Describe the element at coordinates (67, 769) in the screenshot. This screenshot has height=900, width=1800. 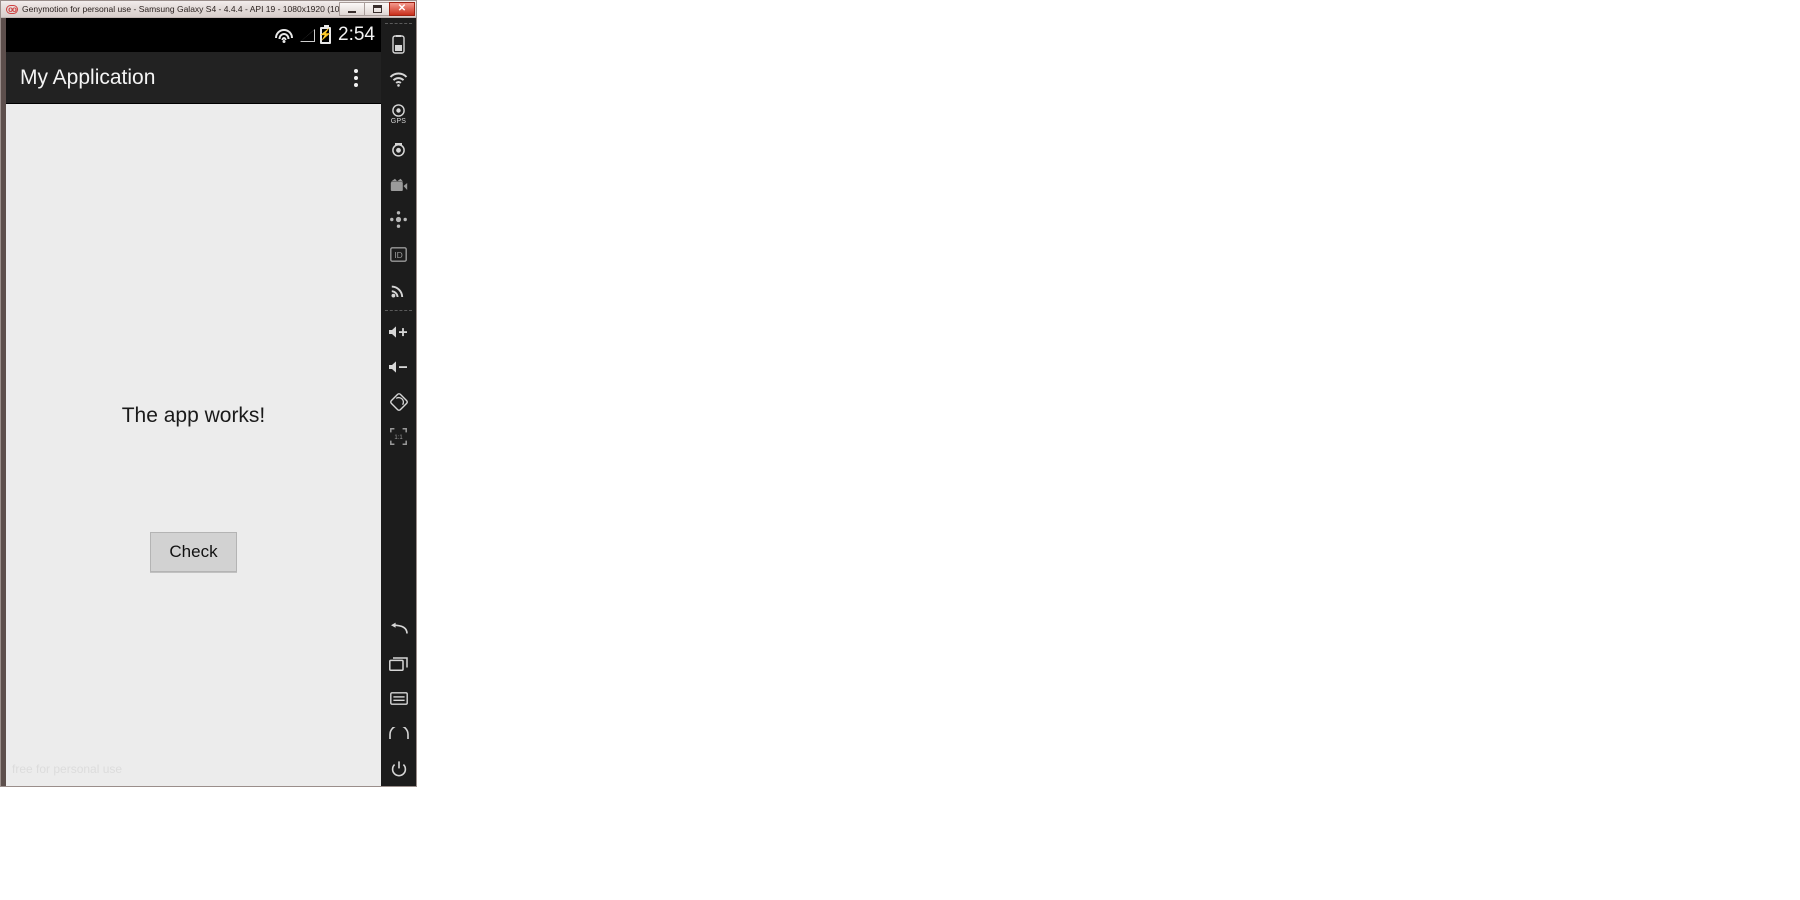
I see `trial-watermark: free for personal use` at that location.